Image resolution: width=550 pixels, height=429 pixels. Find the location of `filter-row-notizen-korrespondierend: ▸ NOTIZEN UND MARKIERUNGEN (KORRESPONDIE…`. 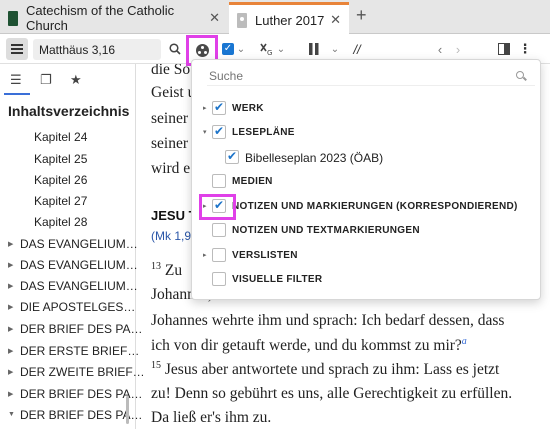

filter-row-notizen-korrespondierend: ▸ NOTIZEN UND MARKIERUNGEN (KORRESPONDIE… is located at coordinates (367, 207).